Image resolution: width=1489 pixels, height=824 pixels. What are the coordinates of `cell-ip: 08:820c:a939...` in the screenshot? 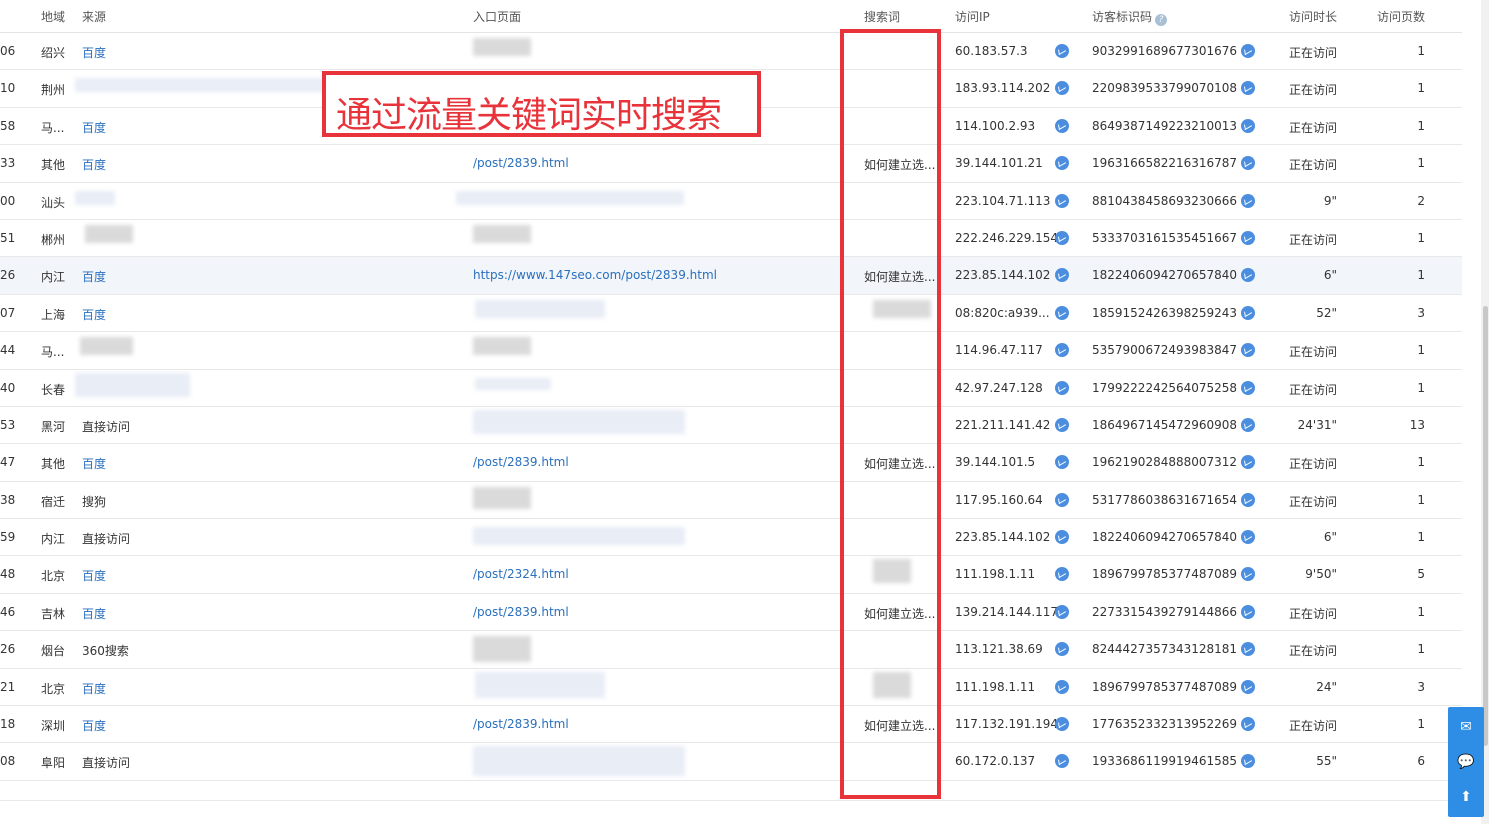 It's located at (1002, 312).